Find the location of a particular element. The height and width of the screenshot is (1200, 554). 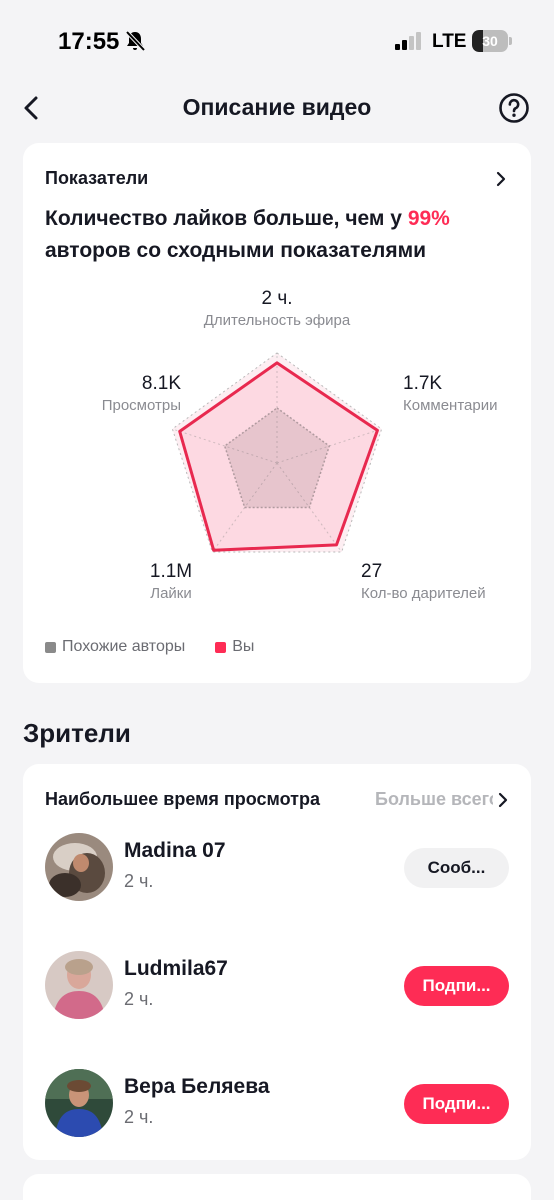

bell-muted-icon is located at coordinates (135, 41).